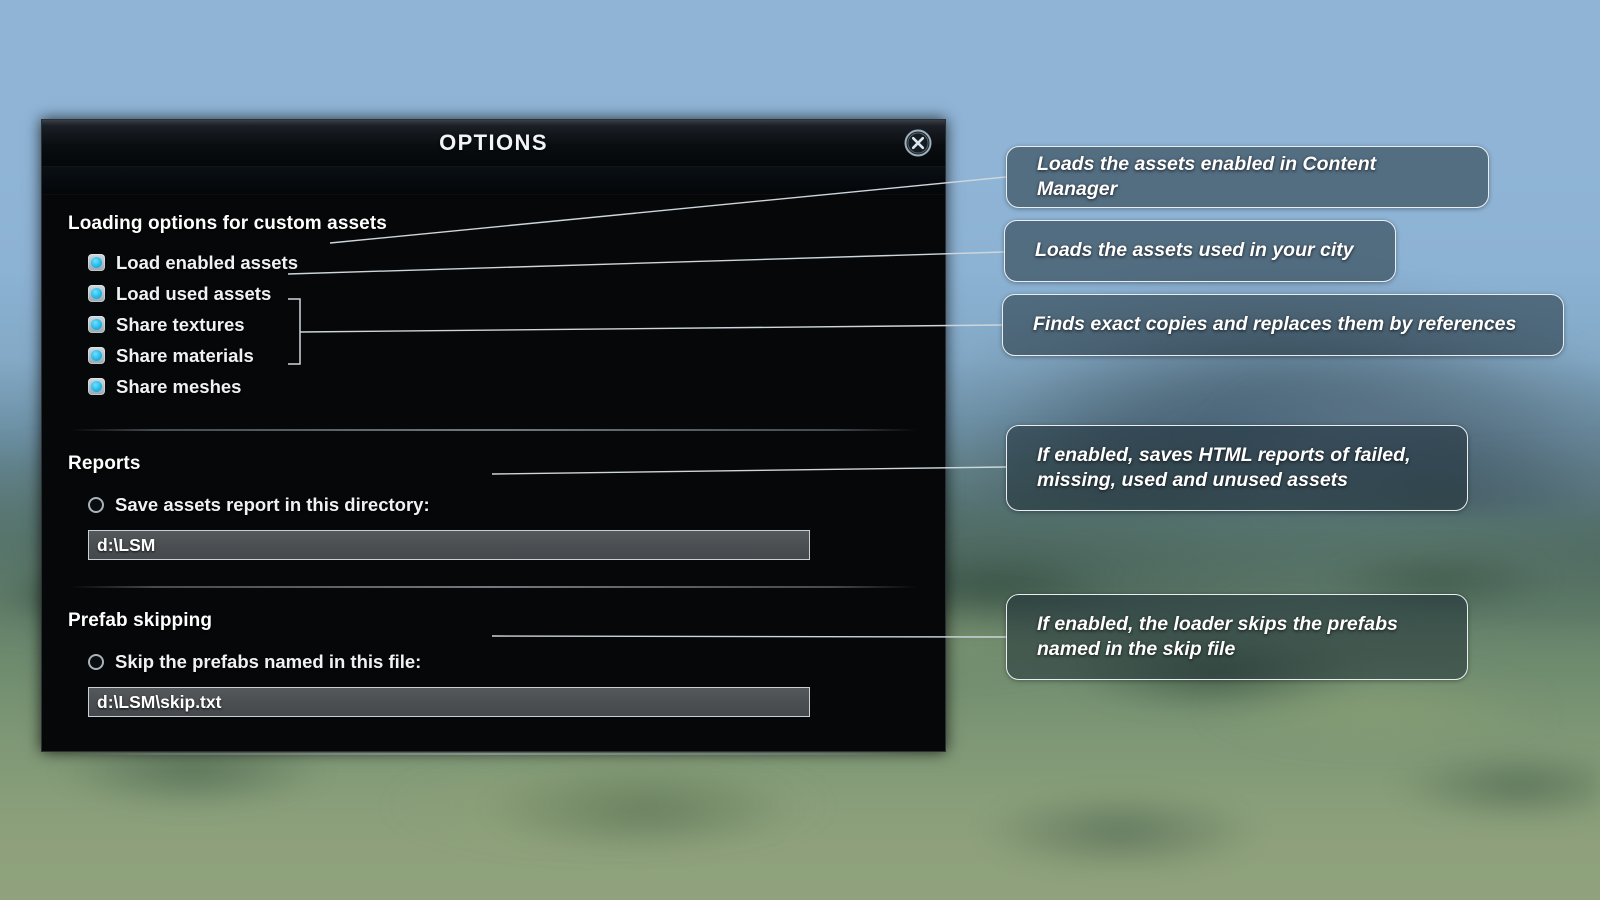  Describe the element at coordinates (207, 262) in the screenshot. I see `option-label-load-enabled-assets: Load enabled assets` at that location.